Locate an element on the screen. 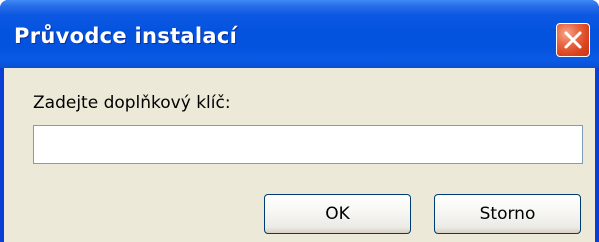 Image resolution: width=599 pixels, height=242 pixels. window-title: Průvodce instalací is located at coordinates (126, 36).